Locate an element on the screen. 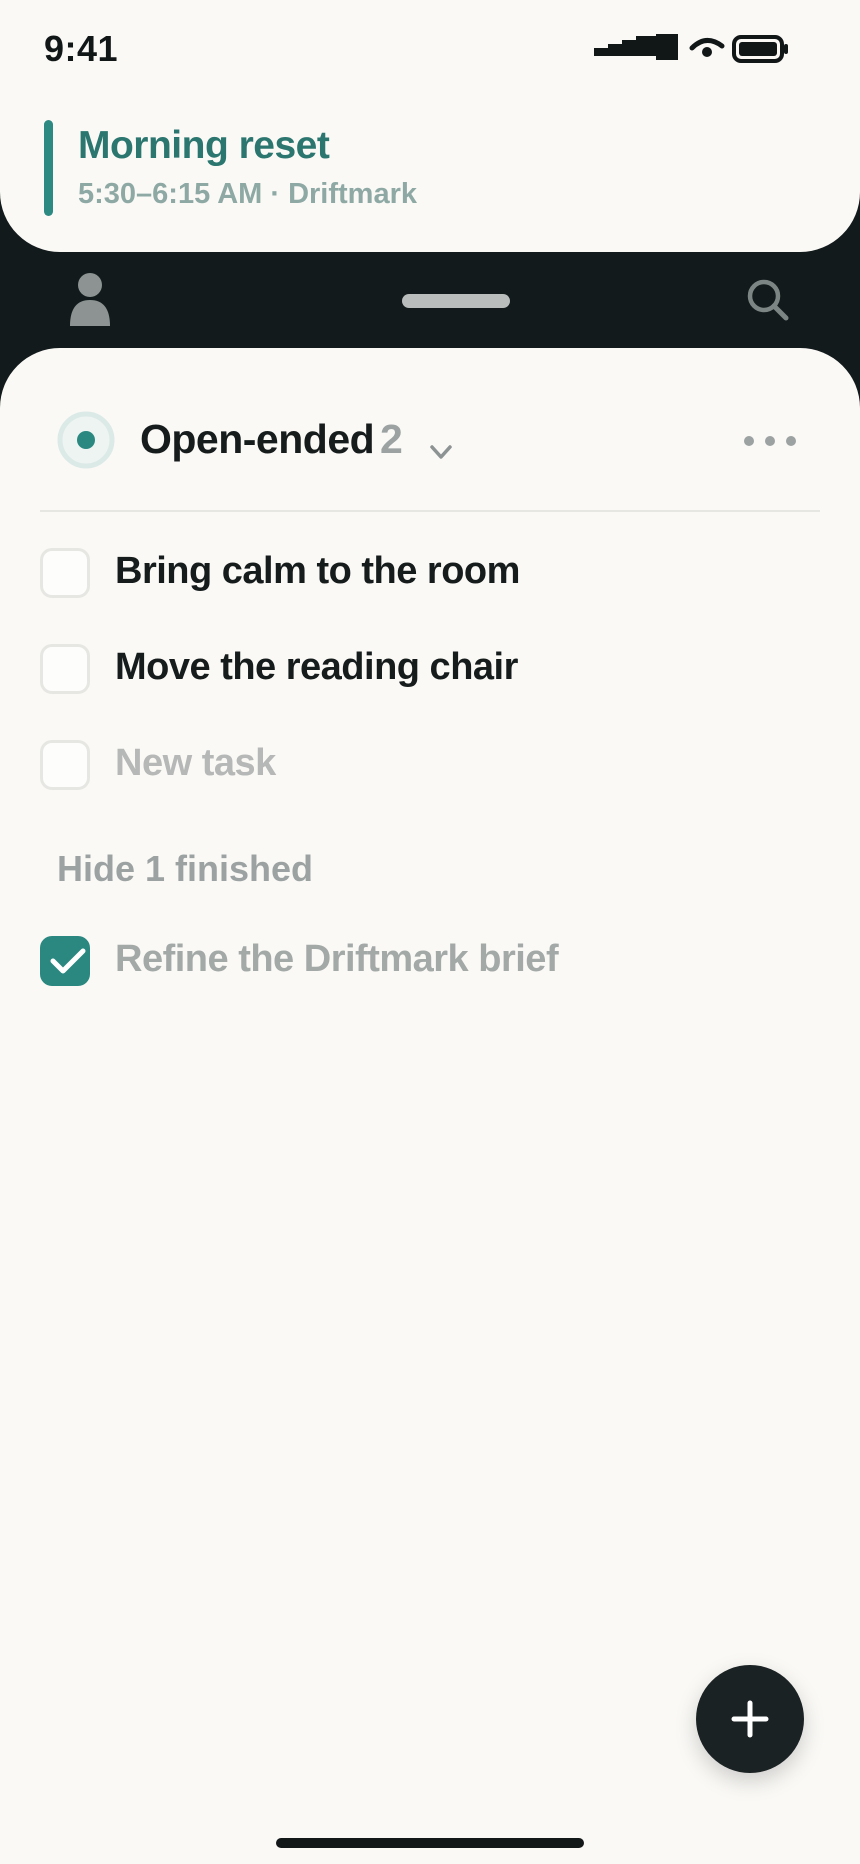  header-divider is located at coordinates (430, 511).